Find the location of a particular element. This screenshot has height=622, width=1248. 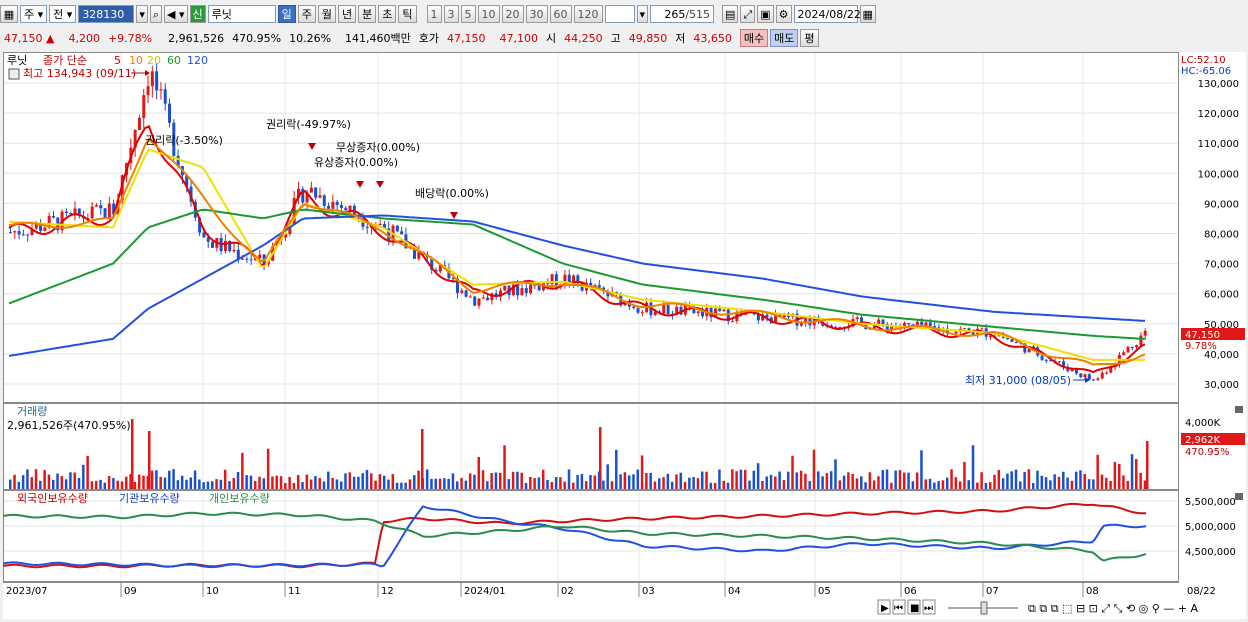

dropdown-icon: ▾ is located at coordinates (142, 14).